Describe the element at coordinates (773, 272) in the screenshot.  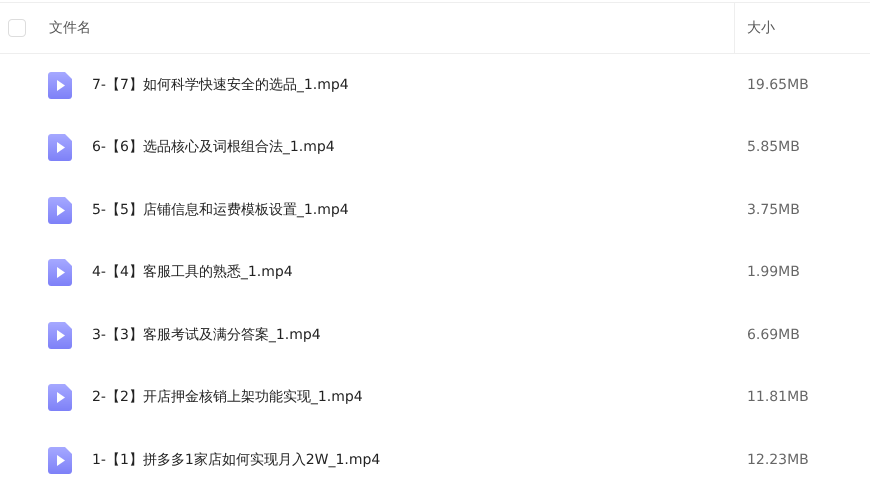
I see `file-size: 1.99MB` at that location.